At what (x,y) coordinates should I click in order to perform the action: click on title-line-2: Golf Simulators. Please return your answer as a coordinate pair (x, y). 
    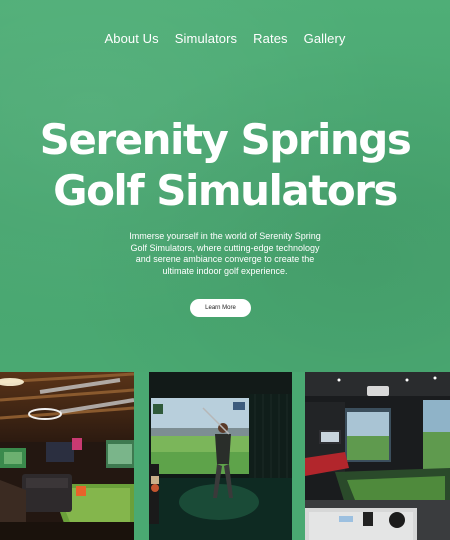
    Looking at the image, I should click on (225, 190).